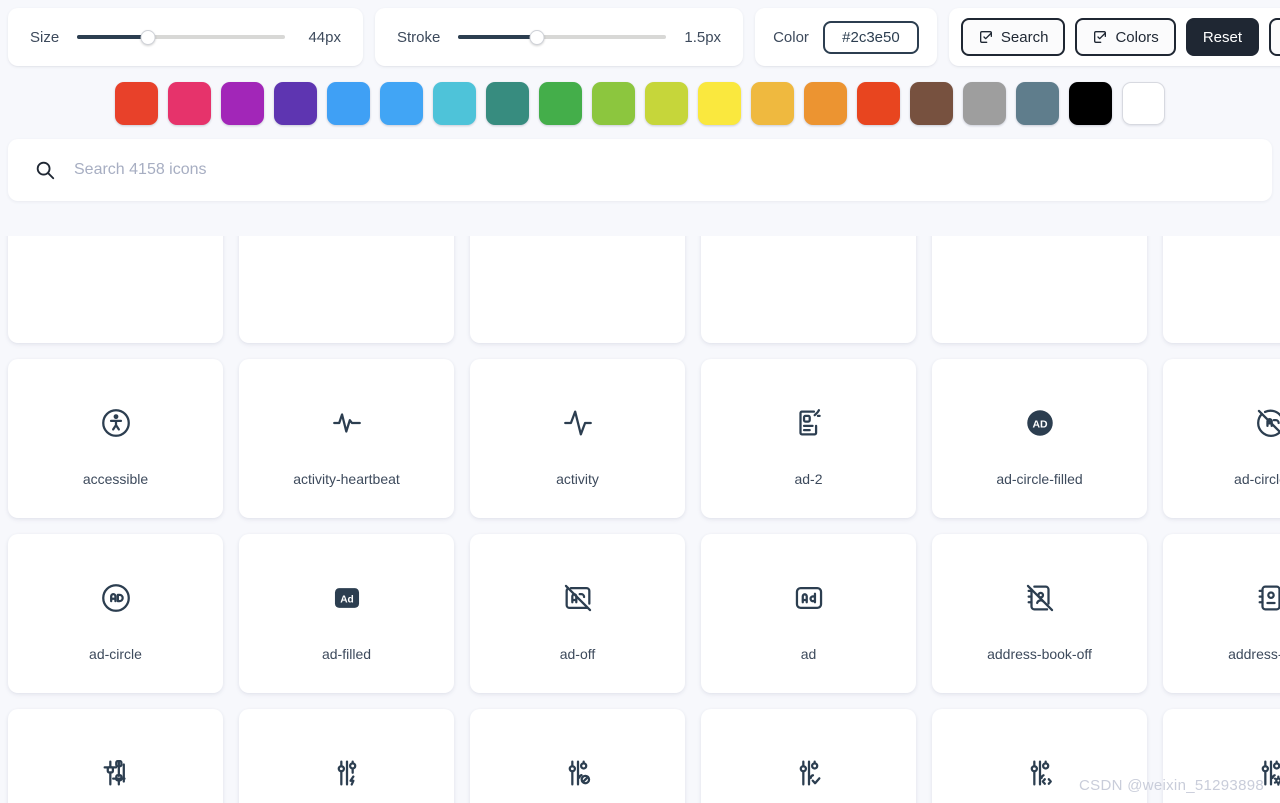 This screenshot has height=803, width=1280. What do you see at coordinates (1137, 37) in the screenshot?
I see `colors-button-label: Colors` at bounding box center [1137, 37].